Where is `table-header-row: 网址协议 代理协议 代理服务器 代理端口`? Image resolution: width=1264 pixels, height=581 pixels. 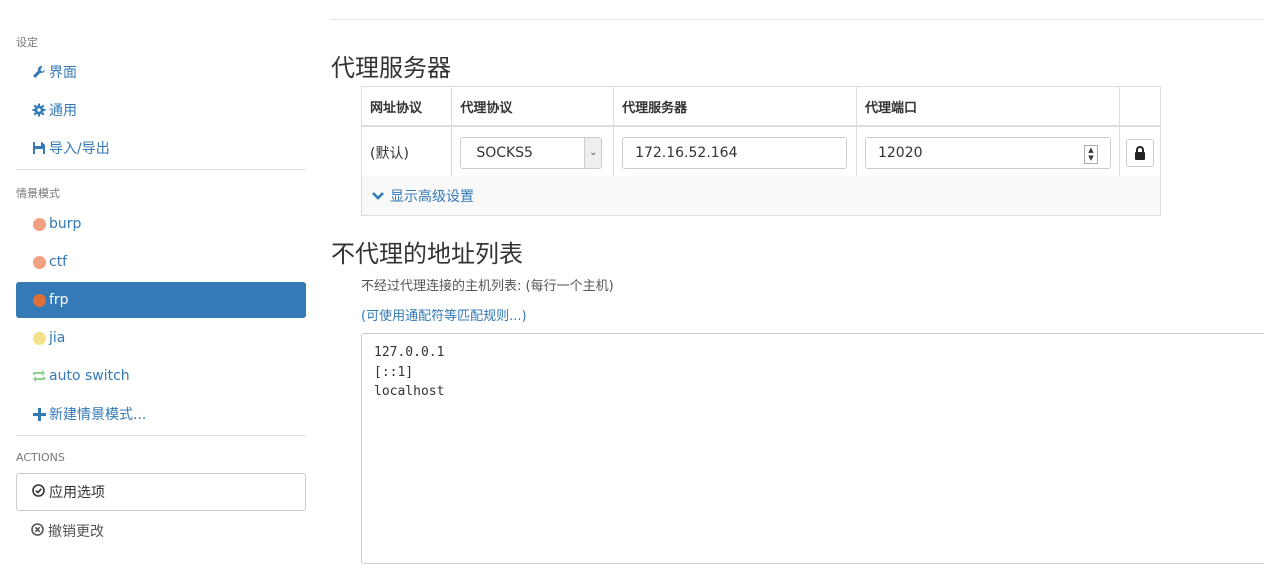
table-header-row: 网址协议 代理协议 代理服务器 代理端口 is located at coordinates (761, 106).